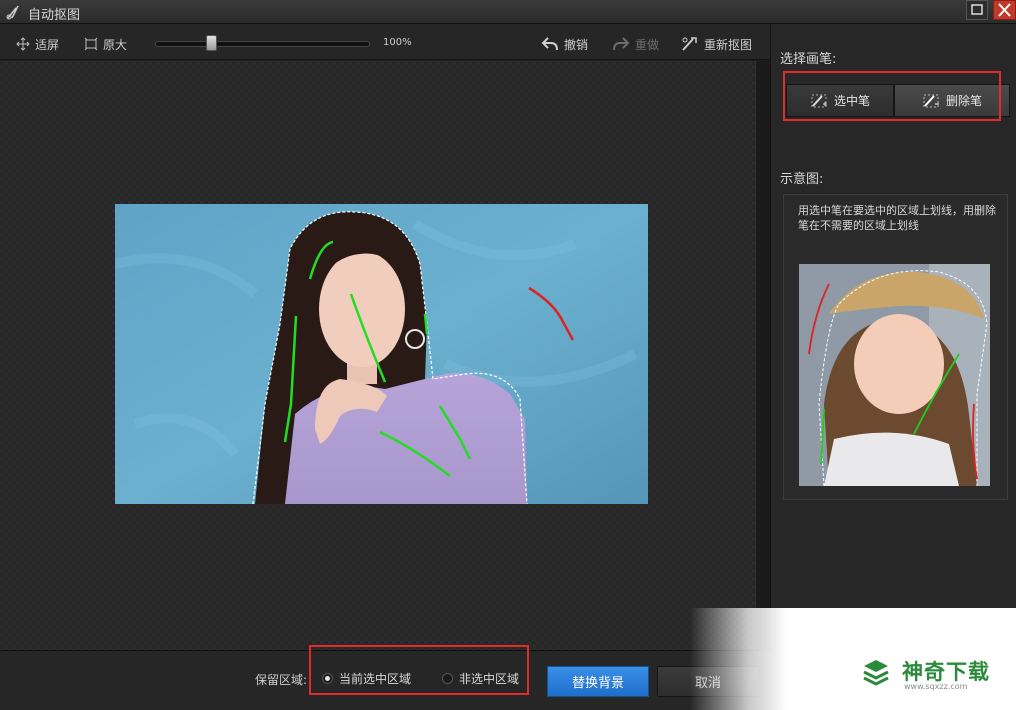  I want to click on undo-button: 撤销, so click(564, 44).